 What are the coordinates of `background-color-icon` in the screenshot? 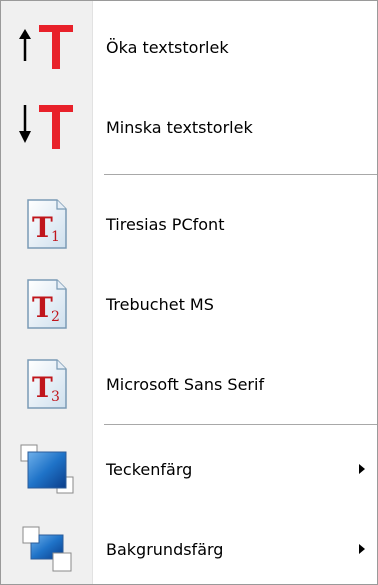 It's located at (46, 548).